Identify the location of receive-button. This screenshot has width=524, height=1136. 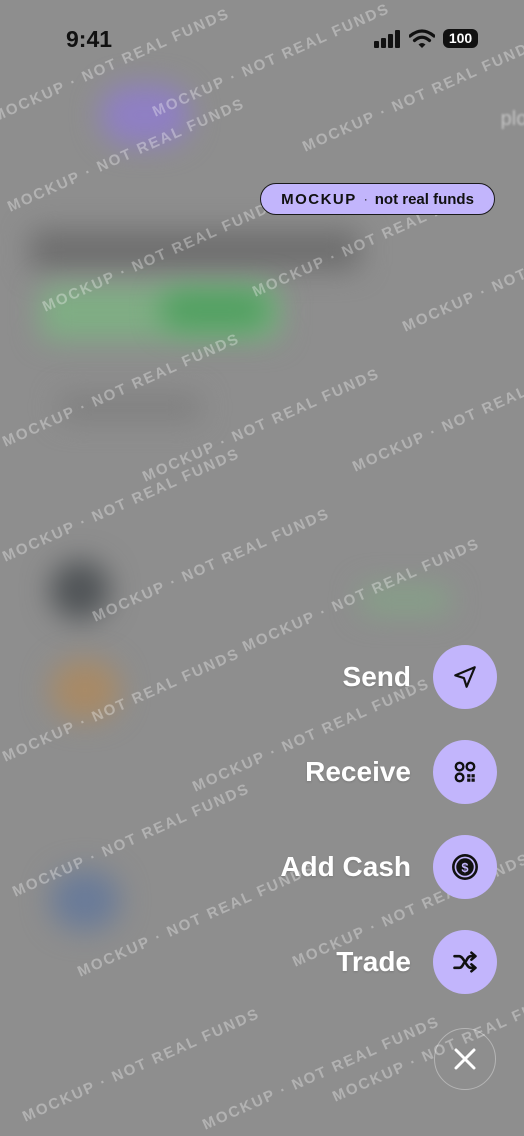
(465, 772).